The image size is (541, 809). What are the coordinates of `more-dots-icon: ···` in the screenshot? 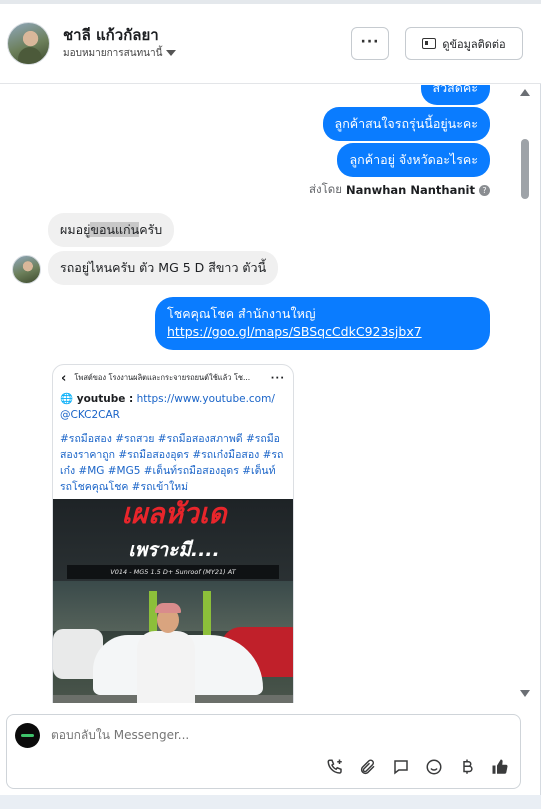 It's located at (277, 378).